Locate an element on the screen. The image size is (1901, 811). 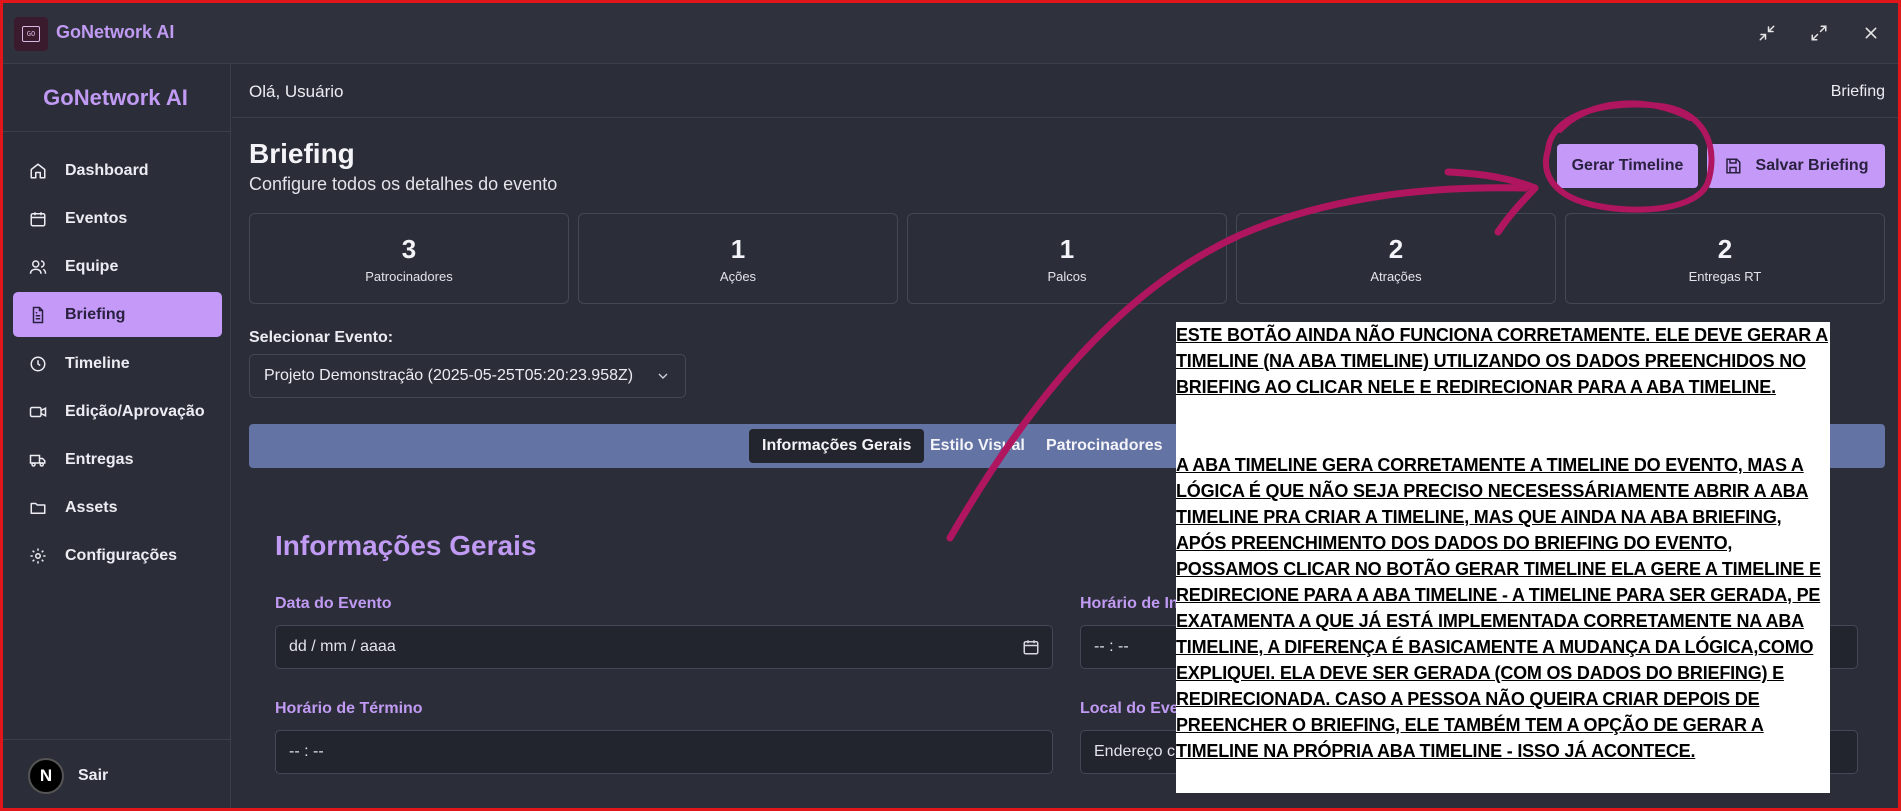
stat-card-palcos: 1 Palcos is located at coordinates (1067, 258).